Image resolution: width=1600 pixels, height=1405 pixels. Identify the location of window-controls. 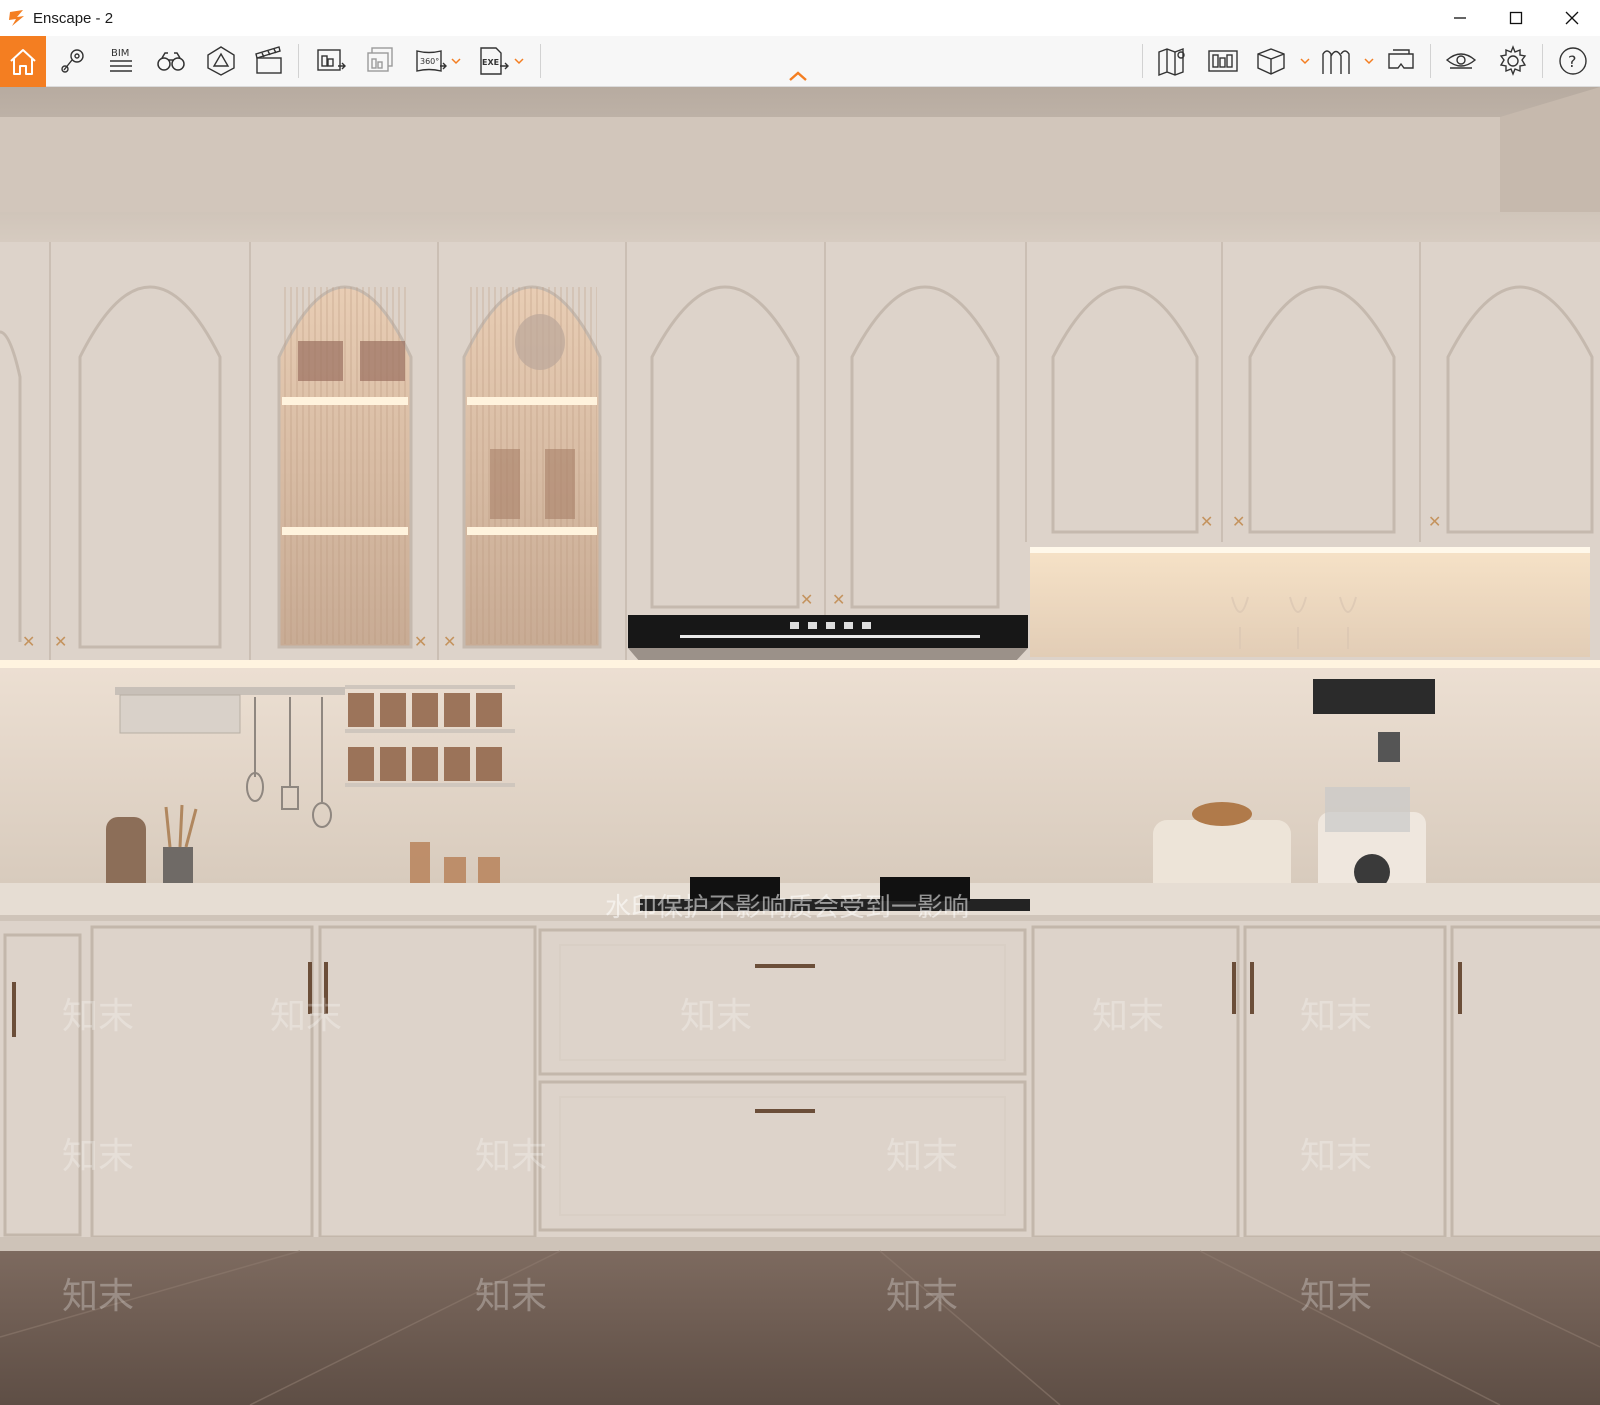
(1516, 18).